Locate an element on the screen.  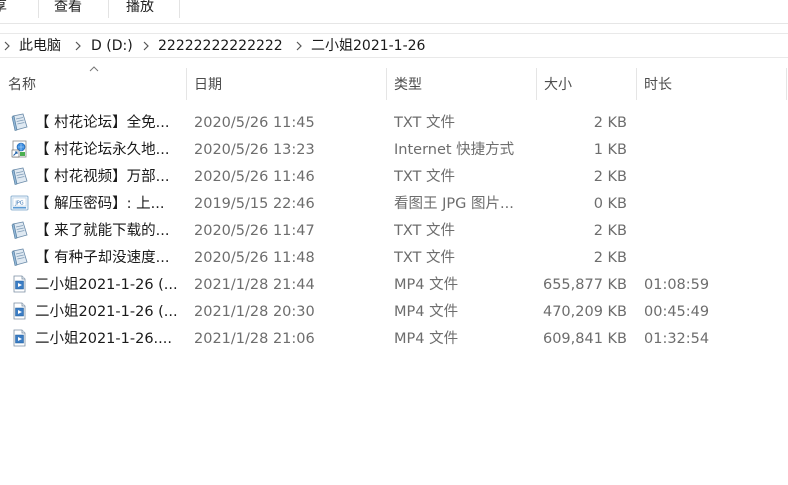
breadcrumb-folder-parent: 22222222222222 is located at coordinates (220, 46).